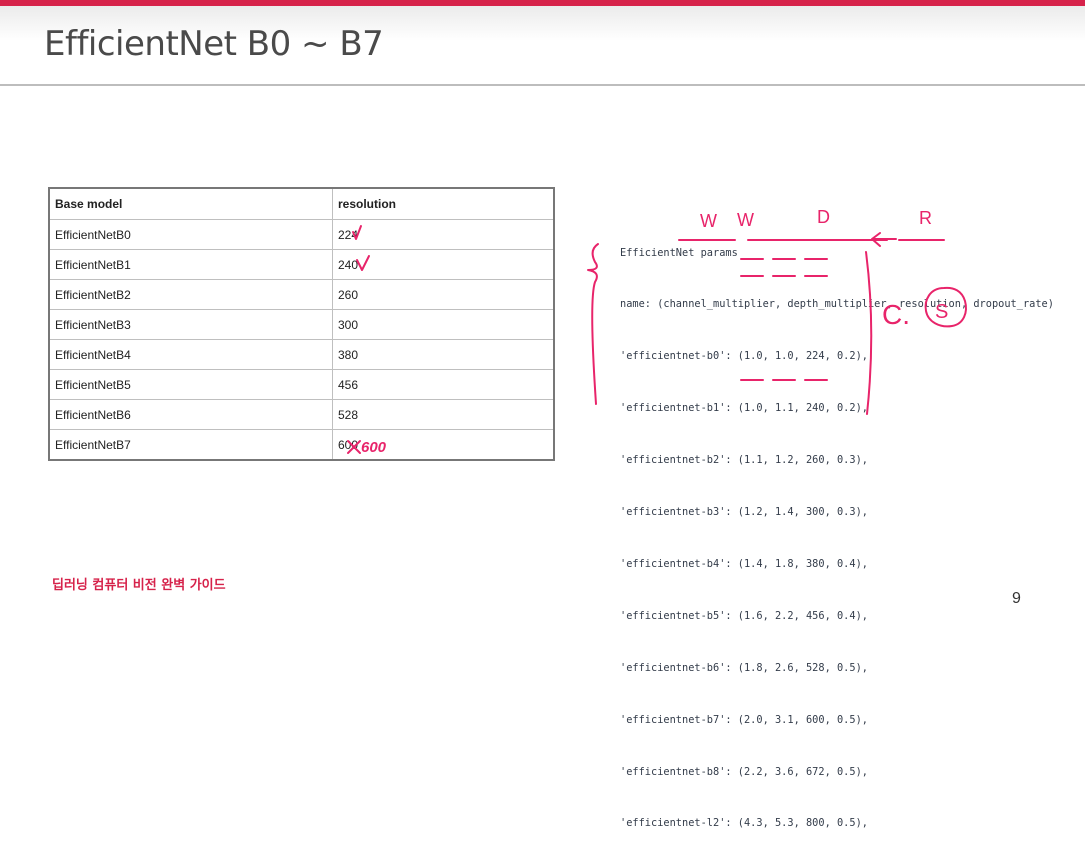 The width and height of the screenshot is (1085, 850). What do you see at coordinates (443, 264) in the screenshot?
I see `resolution-cell: 240` at bounding box center [443, 264].